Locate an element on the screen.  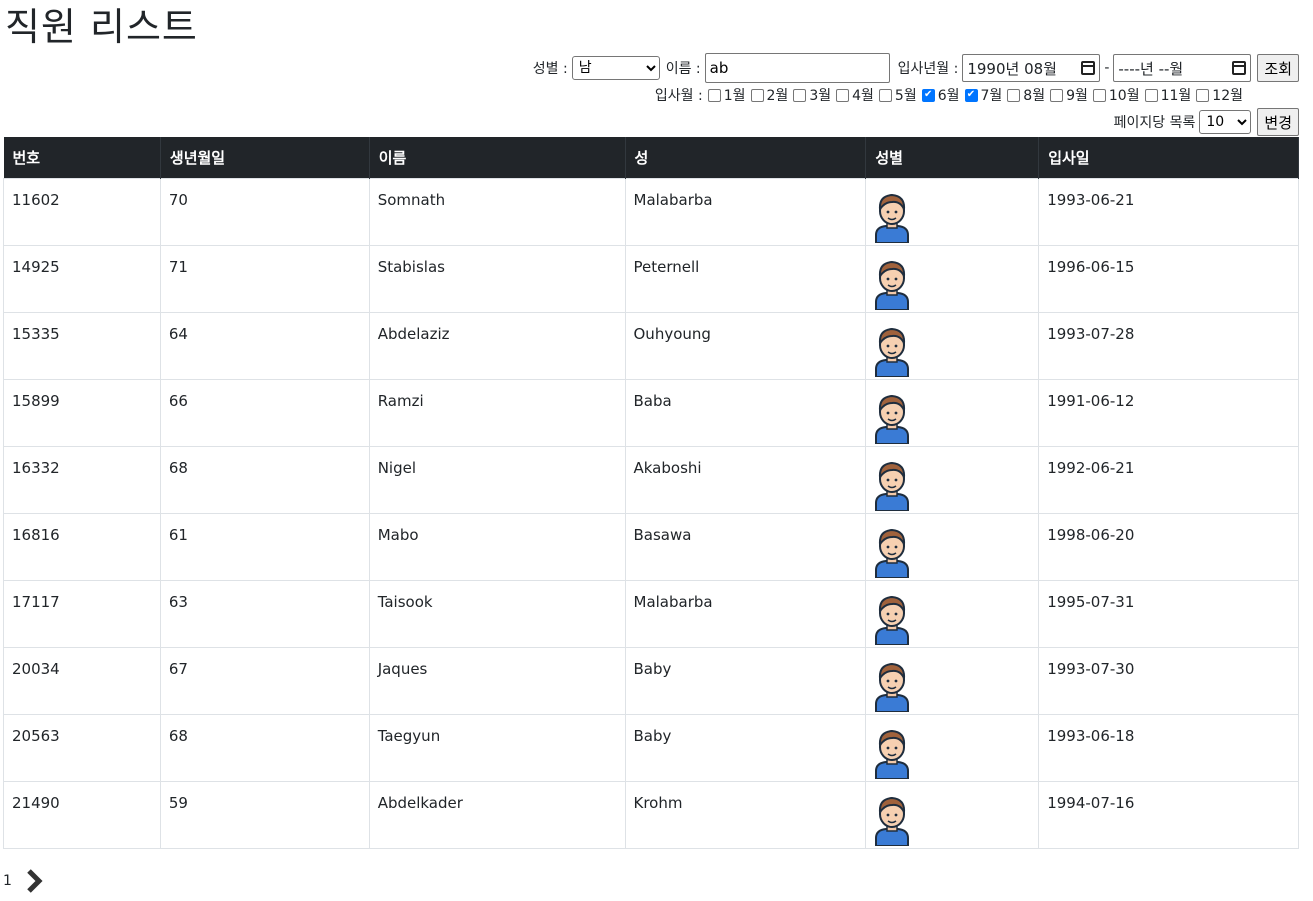
cell-first-name: Mabo is located at coordinates (497, 546).